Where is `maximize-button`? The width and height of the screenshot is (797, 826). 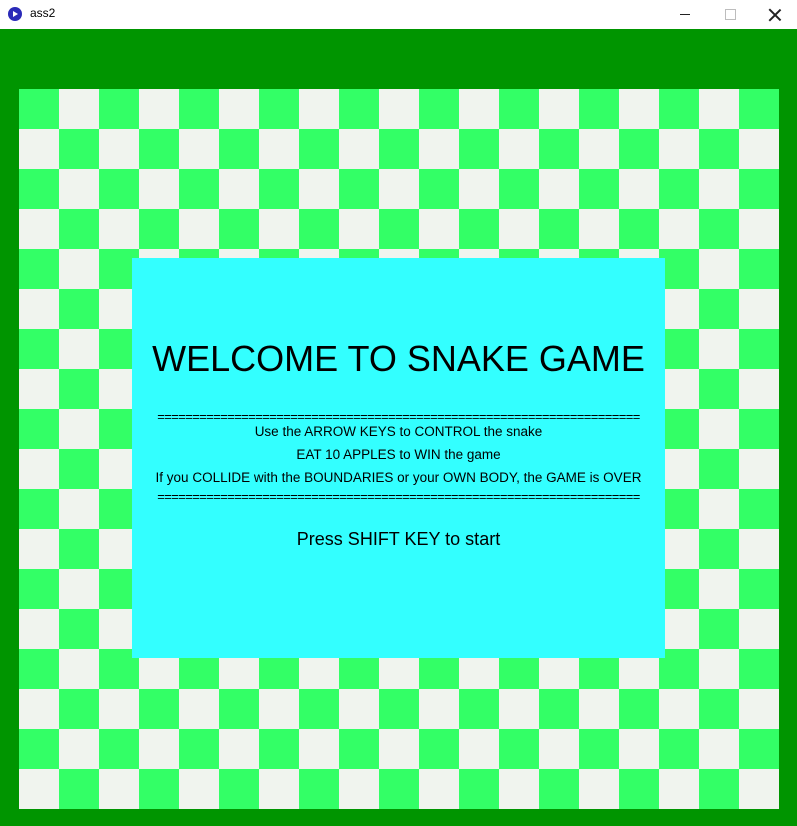 maximize-button is located at coordinates (730, 14).